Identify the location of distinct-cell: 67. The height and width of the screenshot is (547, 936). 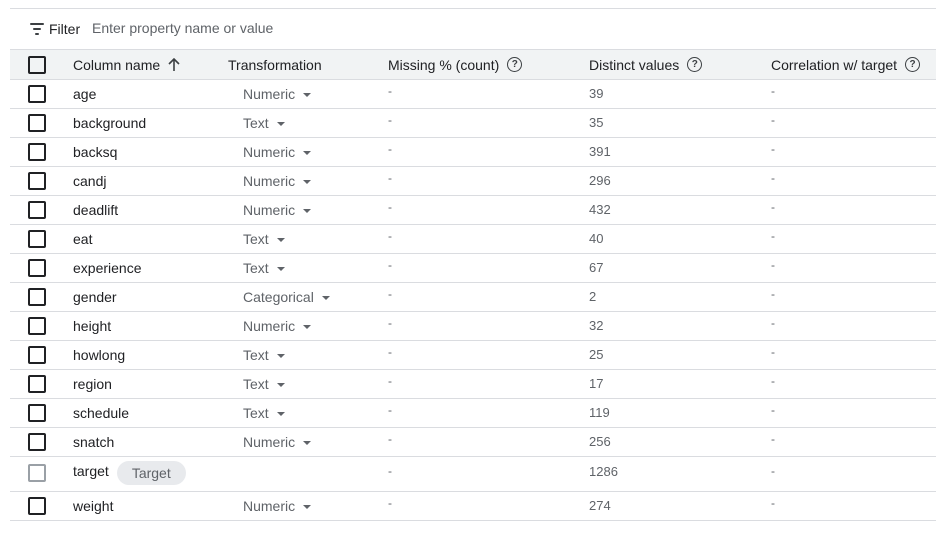
(596, 267).